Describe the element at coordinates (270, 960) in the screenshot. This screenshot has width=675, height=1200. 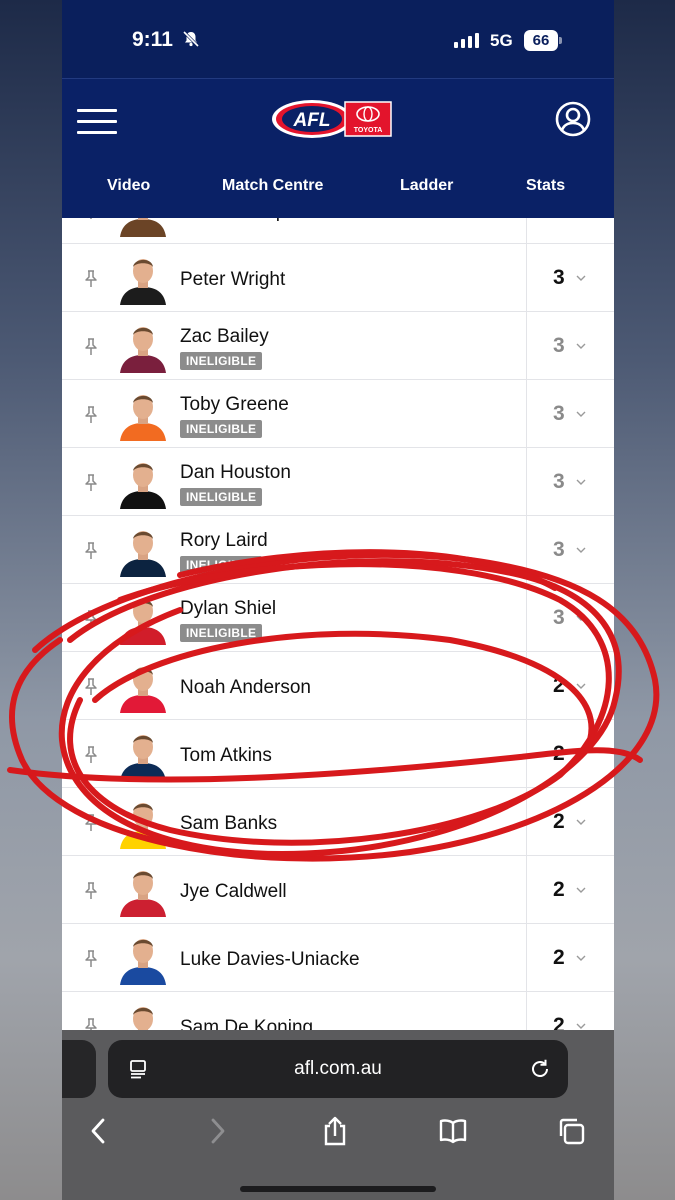
I see `player-name: Luke Davies-Uniacke` at that location.